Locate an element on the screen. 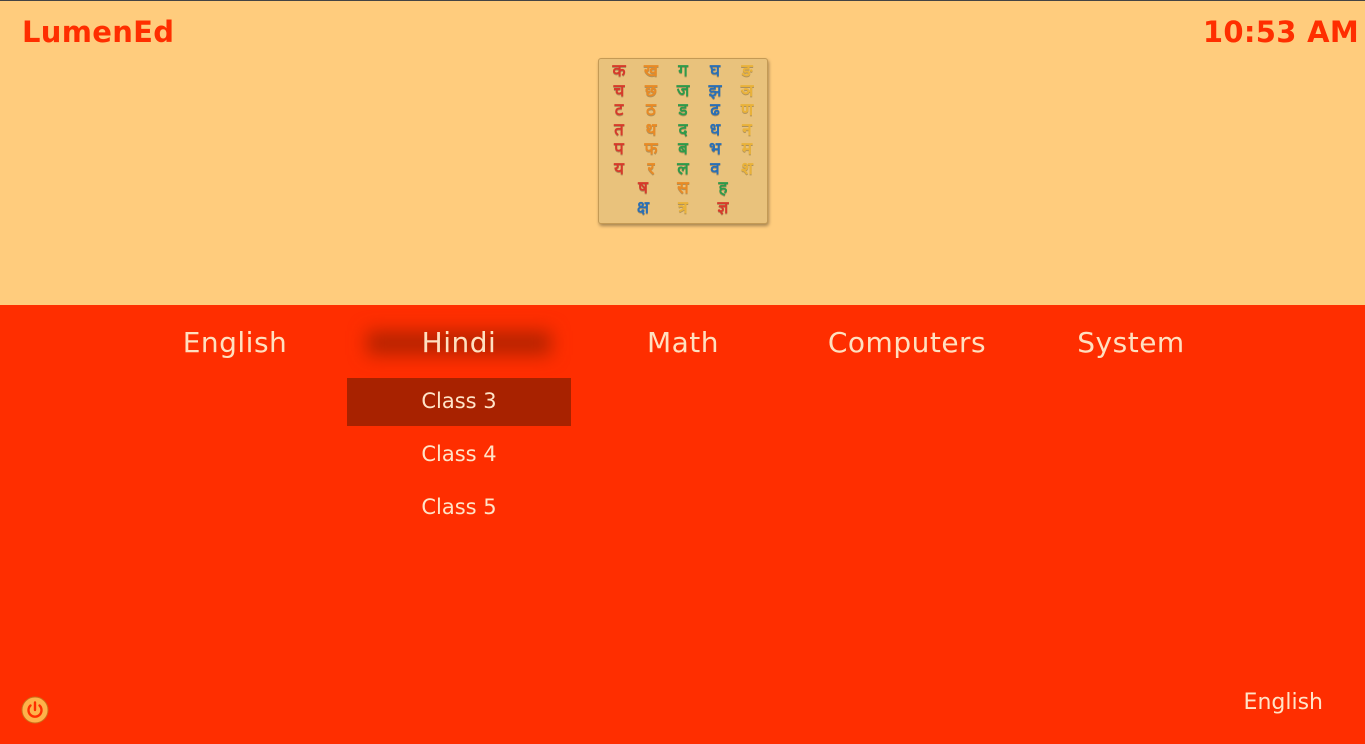 The height and width of the screenshot is (744, 1365). puzzle-row: पफब भम is located at coordinates (683, 149).